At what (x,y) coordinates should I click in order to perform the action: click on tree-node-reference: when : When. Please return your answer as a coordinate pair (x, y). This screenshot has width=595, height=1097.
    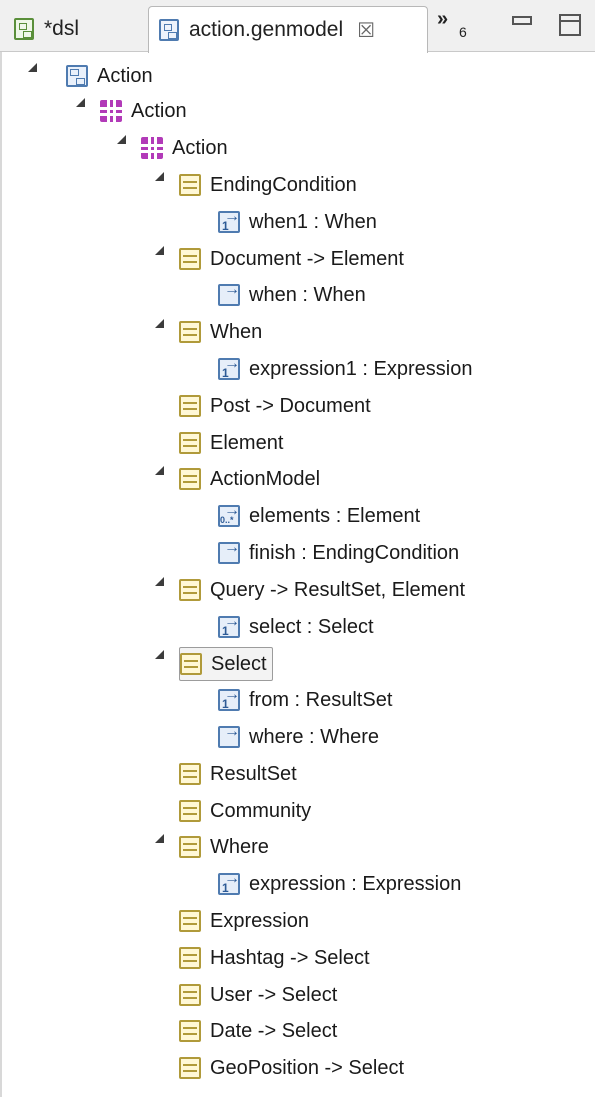
    Looking at the image, I should click on (292, 295).